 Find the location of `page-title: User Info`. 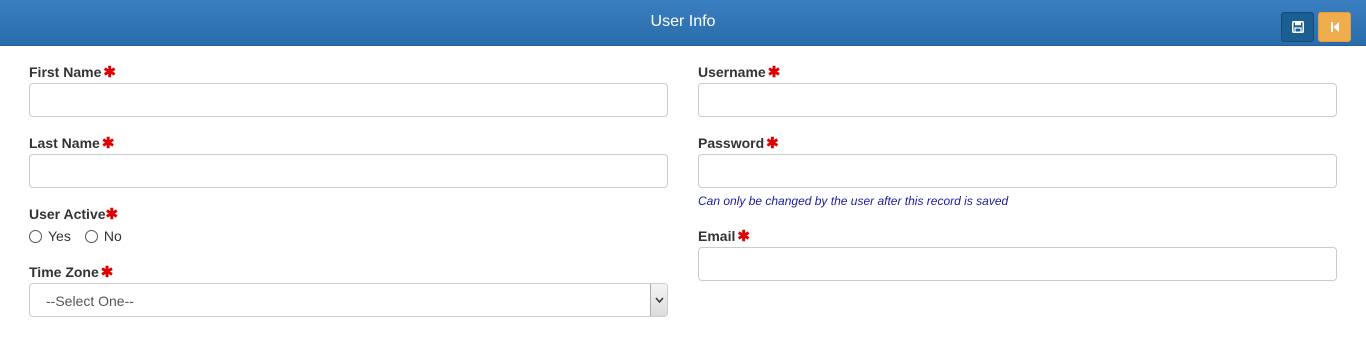

page-title: User Info is located at coordinates (683, 21).